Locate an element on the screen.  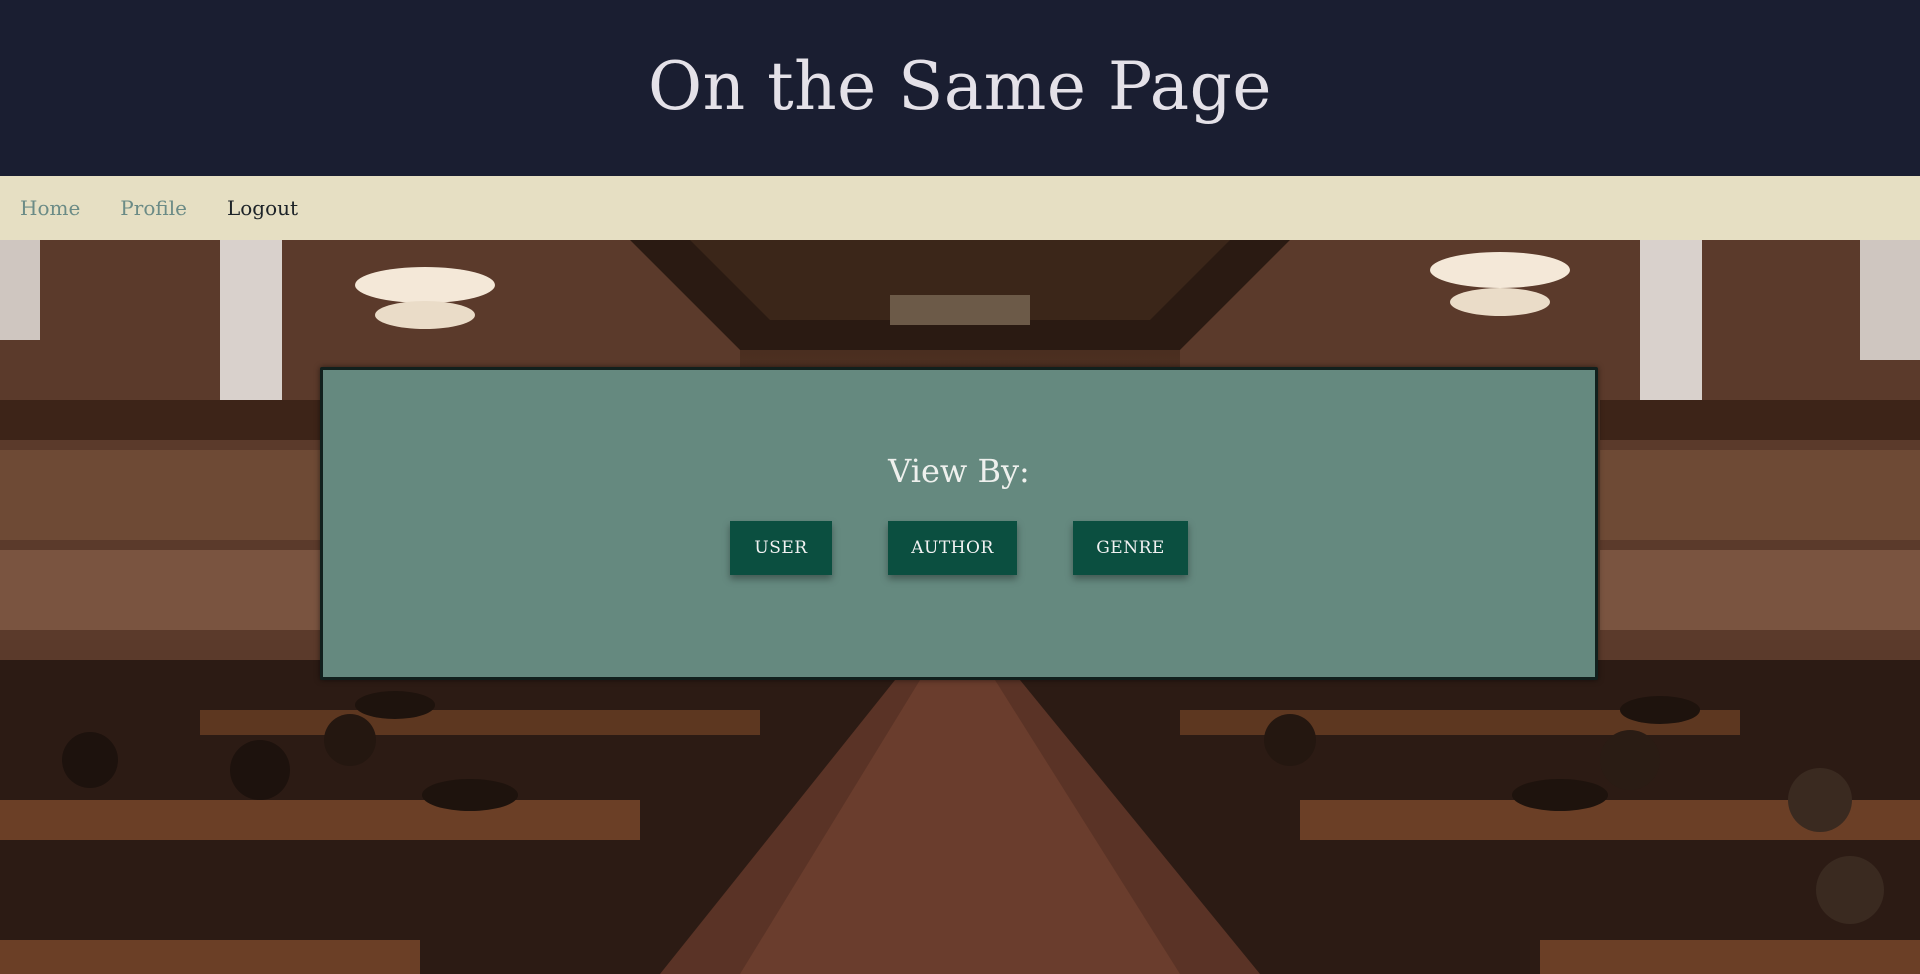
view-by-user-button: USER is located at coordinates (781, 548).